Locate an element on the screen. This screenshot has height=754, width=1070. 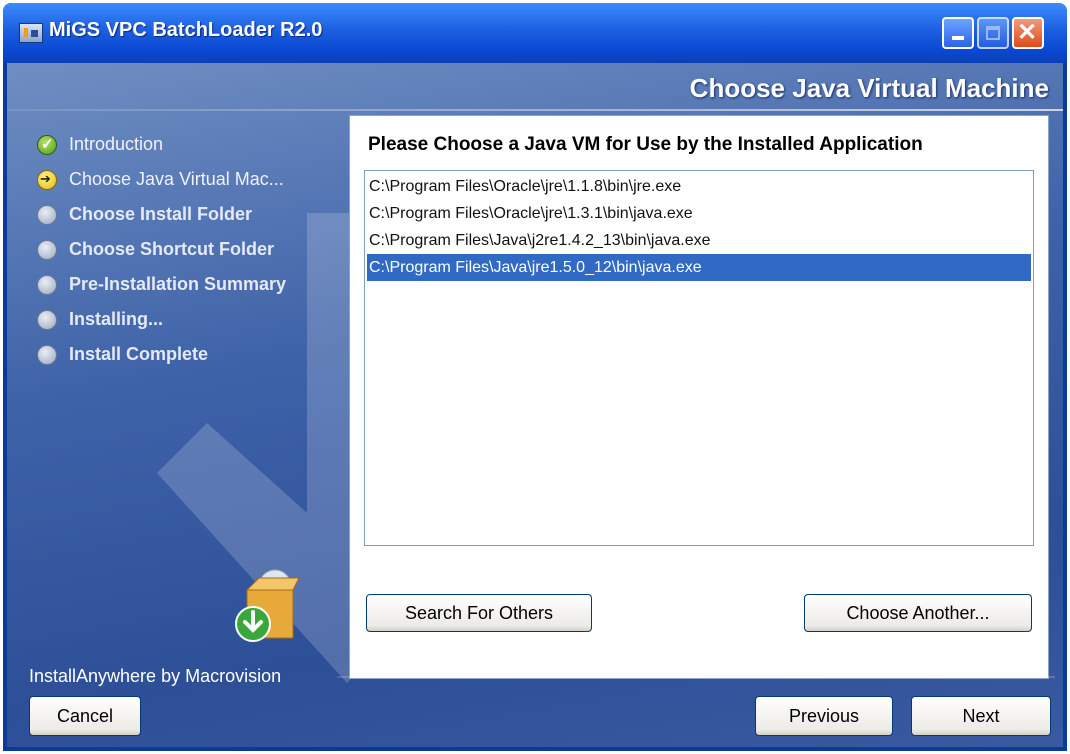
maximize-icon is located at coordinates (993, 33).